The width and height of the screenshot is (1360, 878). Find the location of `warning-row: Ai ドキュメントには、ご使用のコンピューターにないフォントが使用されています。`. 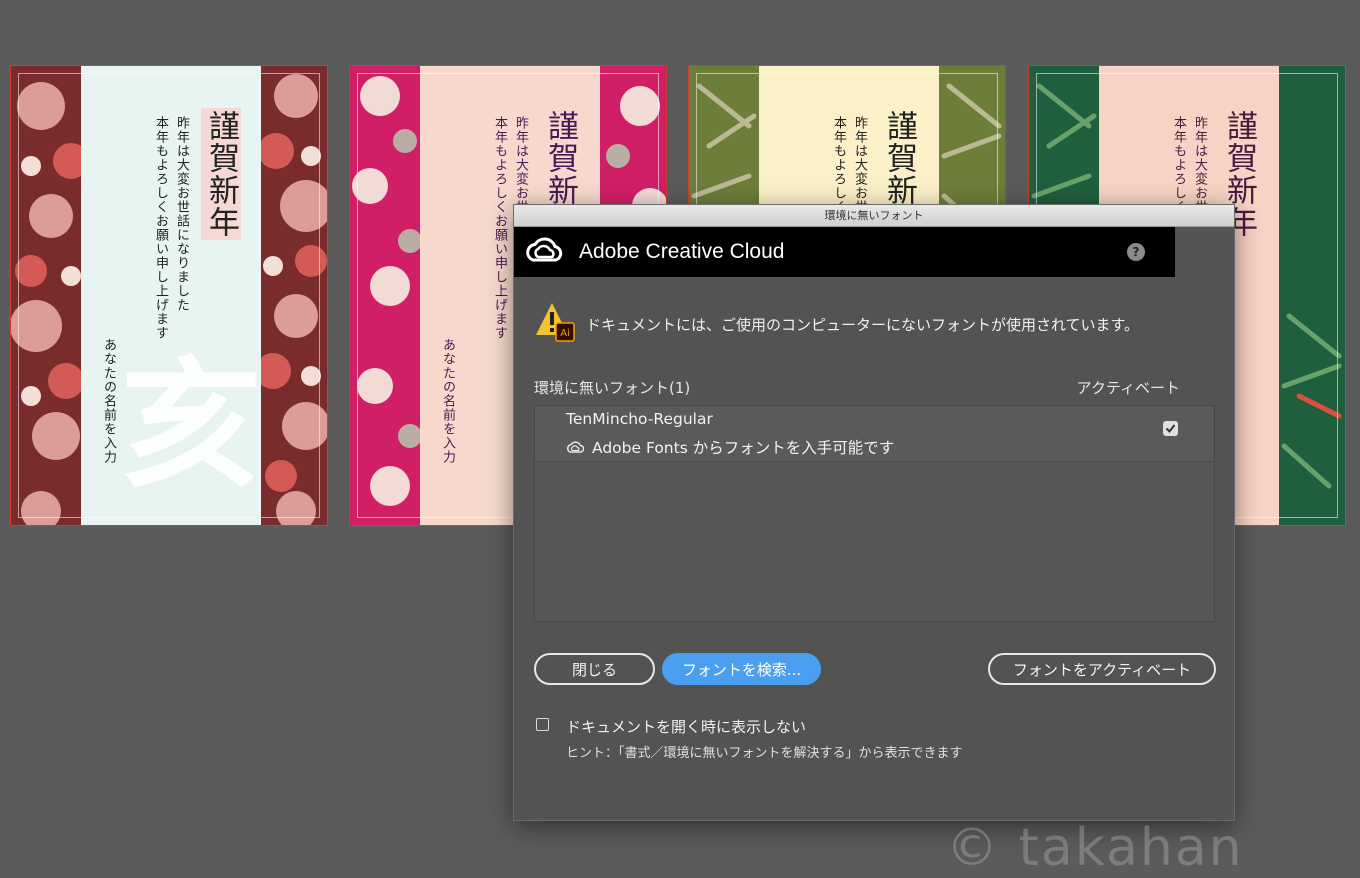

warning-row: Ai ドキュメントには、ご使用のコンピューターにないフォントが使用されています。 is located at coordinates (837, 324).